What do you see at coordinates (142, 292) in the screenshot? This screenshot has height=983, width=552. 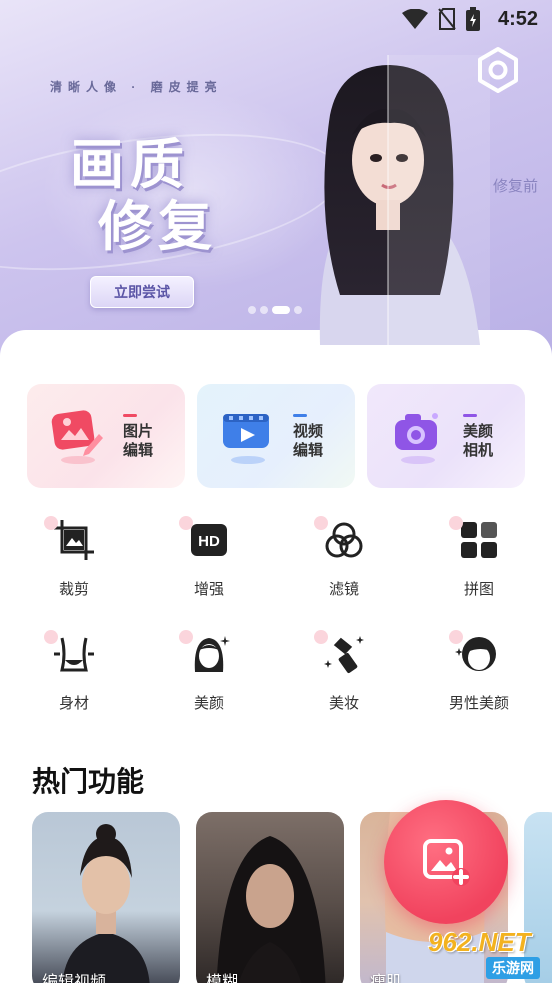 I see `try-now-button: 立即尝试` at bounding box center [142, 292].